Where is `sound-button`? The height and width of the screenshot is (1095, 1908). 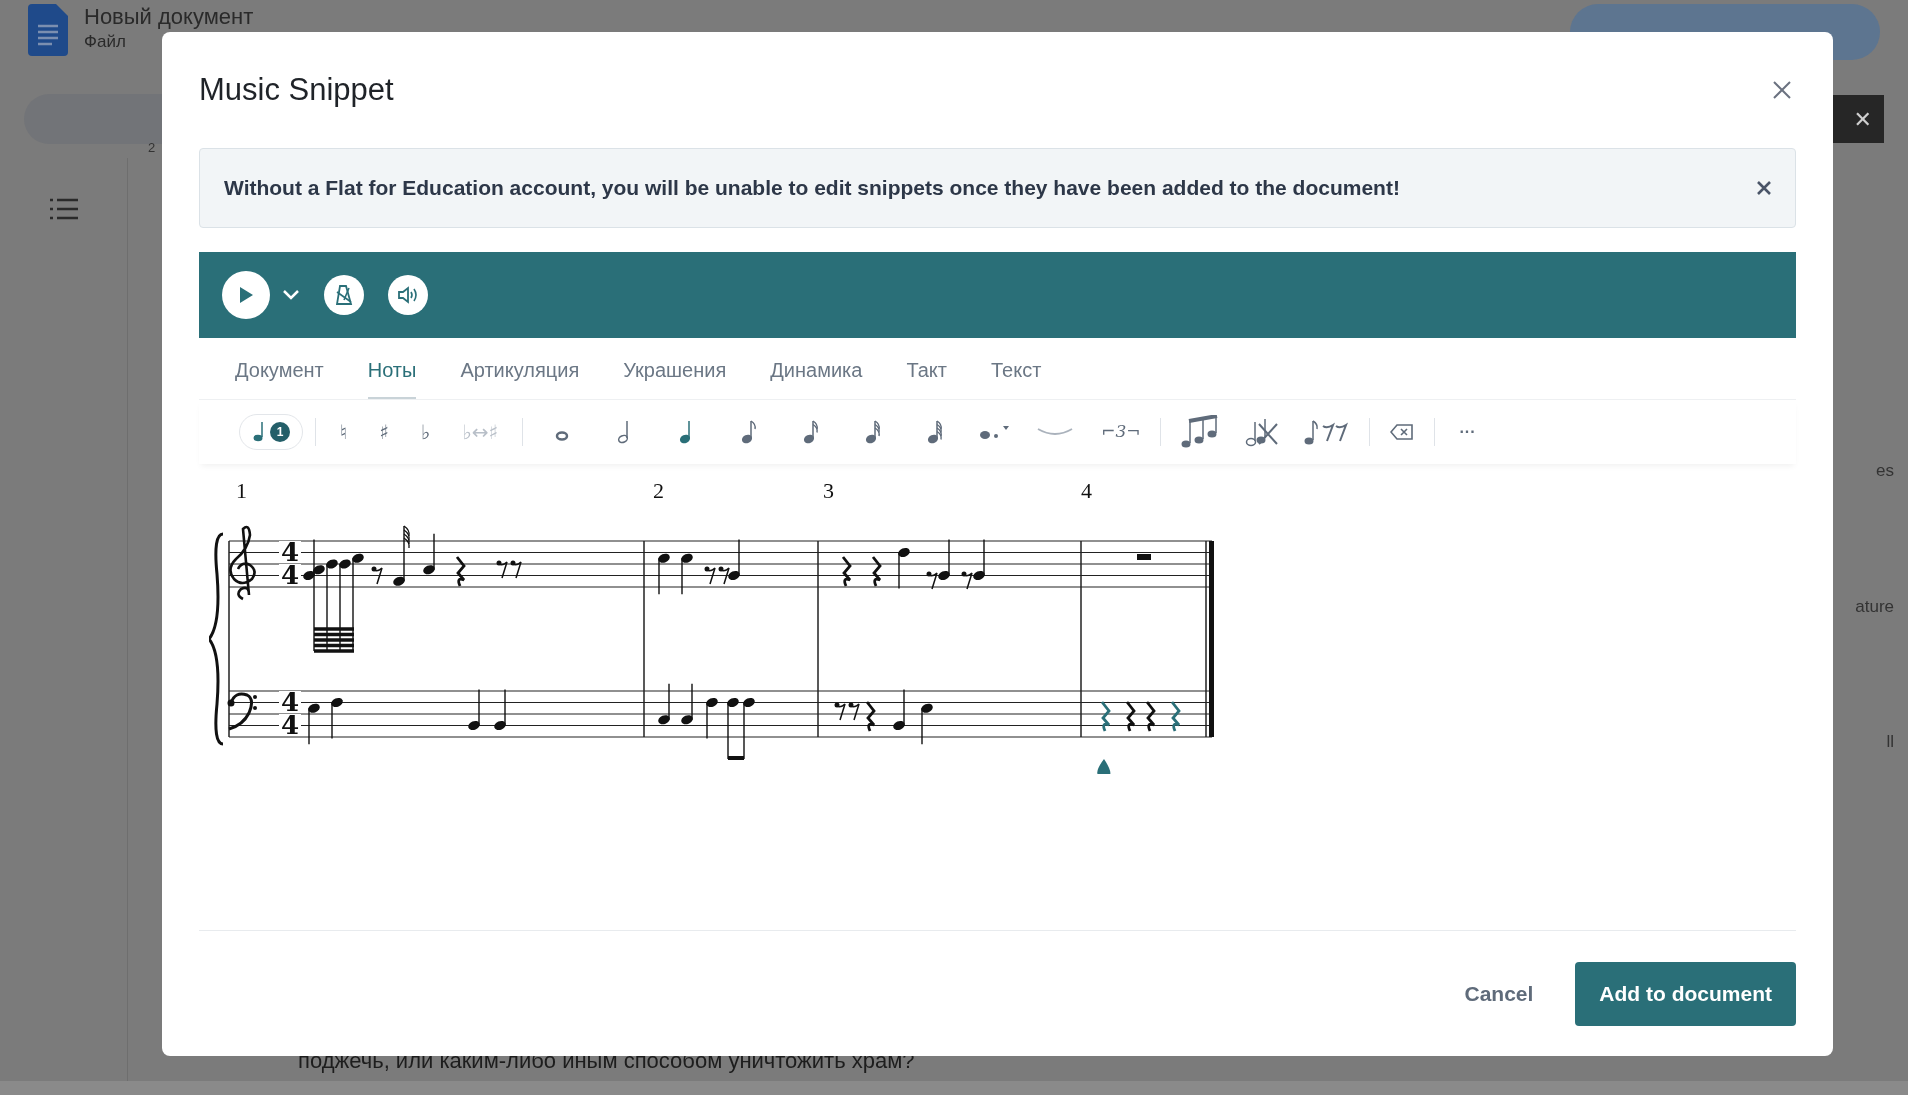 sound-button is located at coordinates (408, 295).